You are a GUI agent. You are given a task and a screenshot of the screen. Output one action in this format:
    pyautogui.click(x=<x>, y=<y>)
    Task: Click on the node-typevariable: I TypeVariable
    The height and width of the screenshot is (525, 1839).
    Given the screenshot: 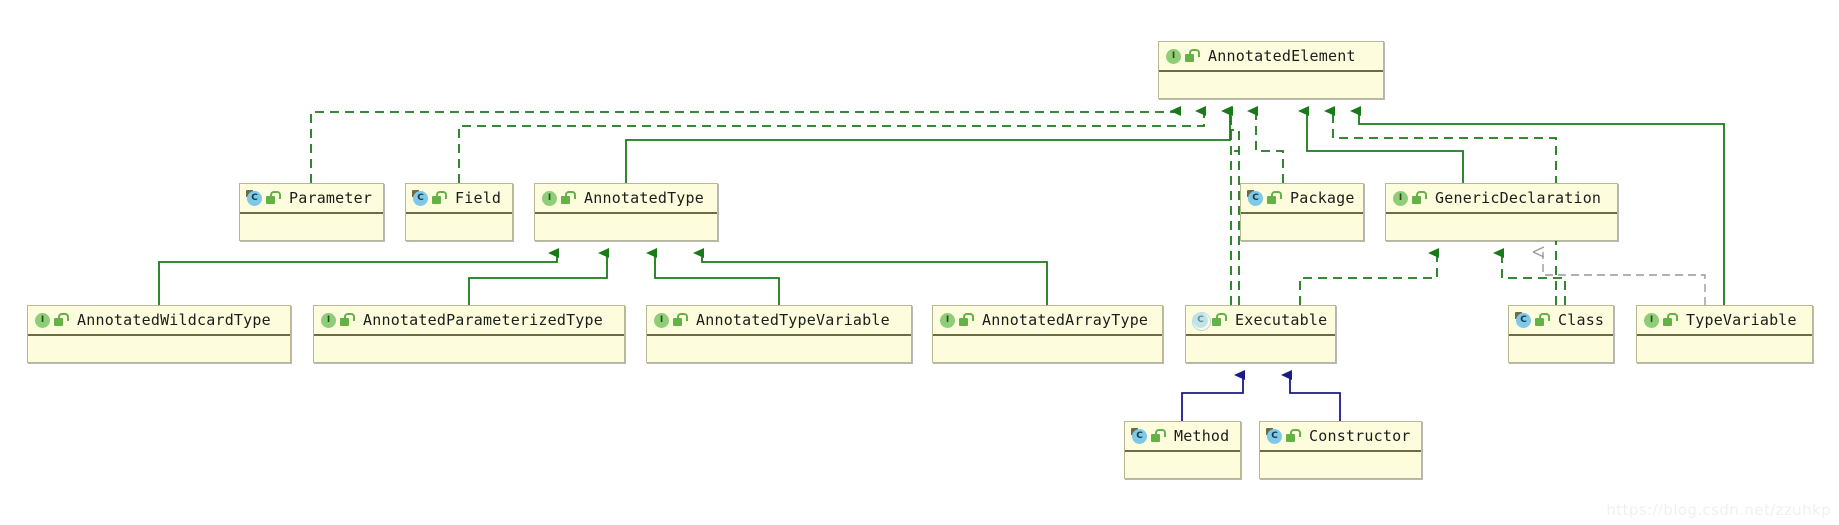 What is the action you would take?
    pyautogui.click(x=1724, y=334)
    